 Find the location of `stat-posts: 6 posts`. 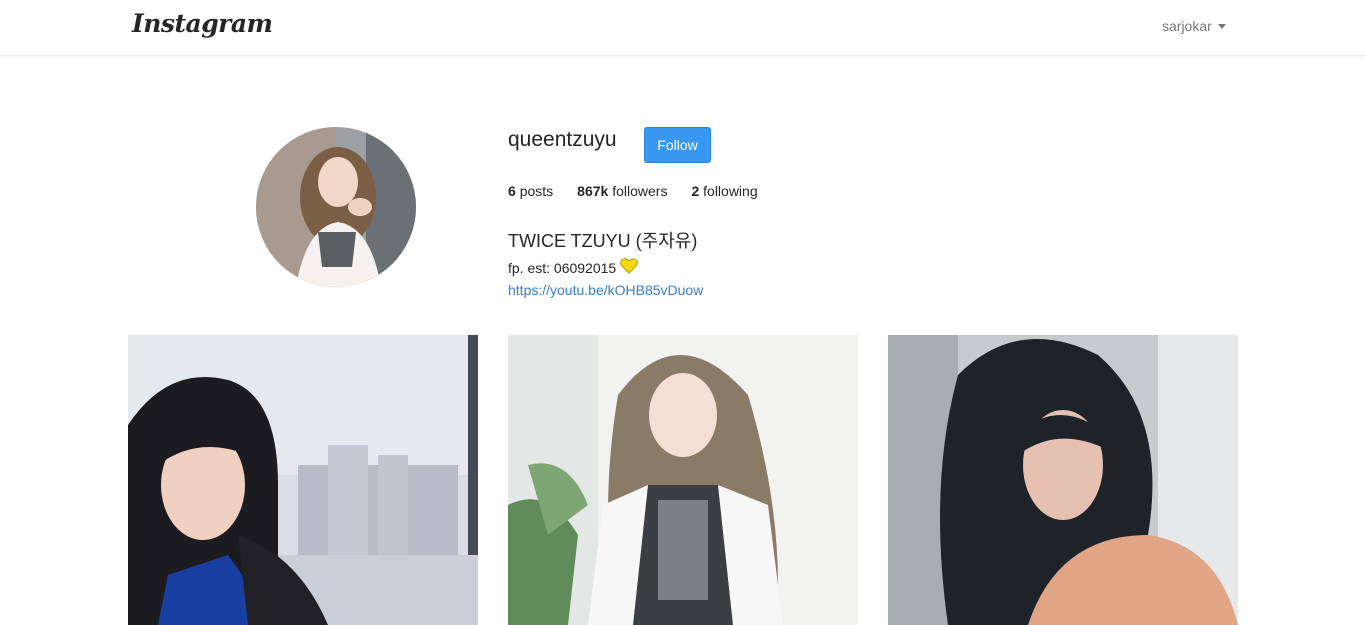

stat-posts: 6 posts is located at coordinates (530, 191).